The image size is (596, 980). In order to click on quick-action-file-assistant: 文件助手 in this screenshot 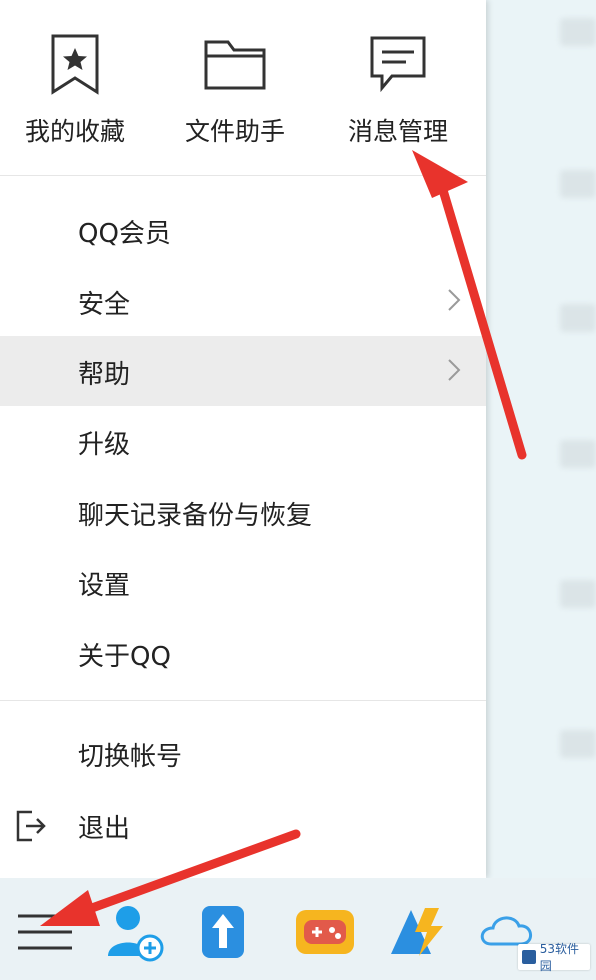, I will do `click(235, 89)`.